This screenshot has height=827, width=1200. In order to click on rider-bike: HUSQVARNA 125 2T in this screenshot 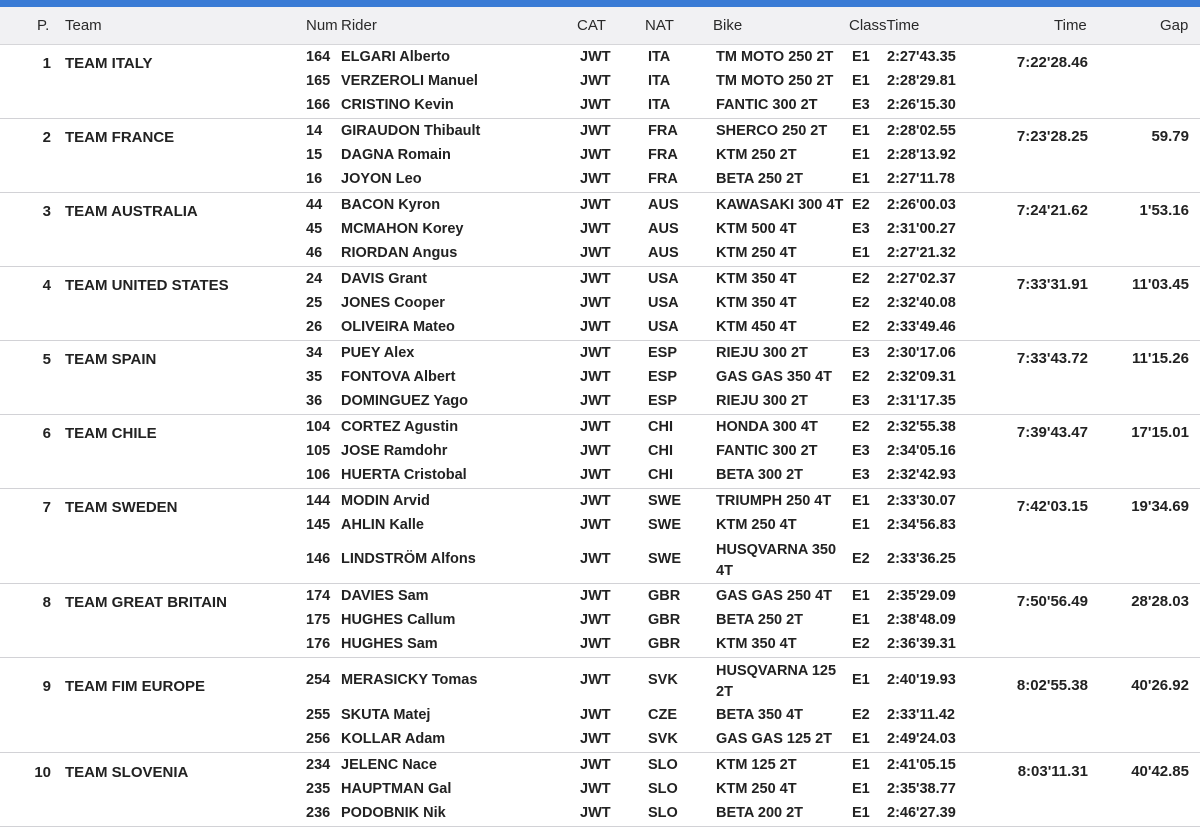, I will do `click(776, 681)`.